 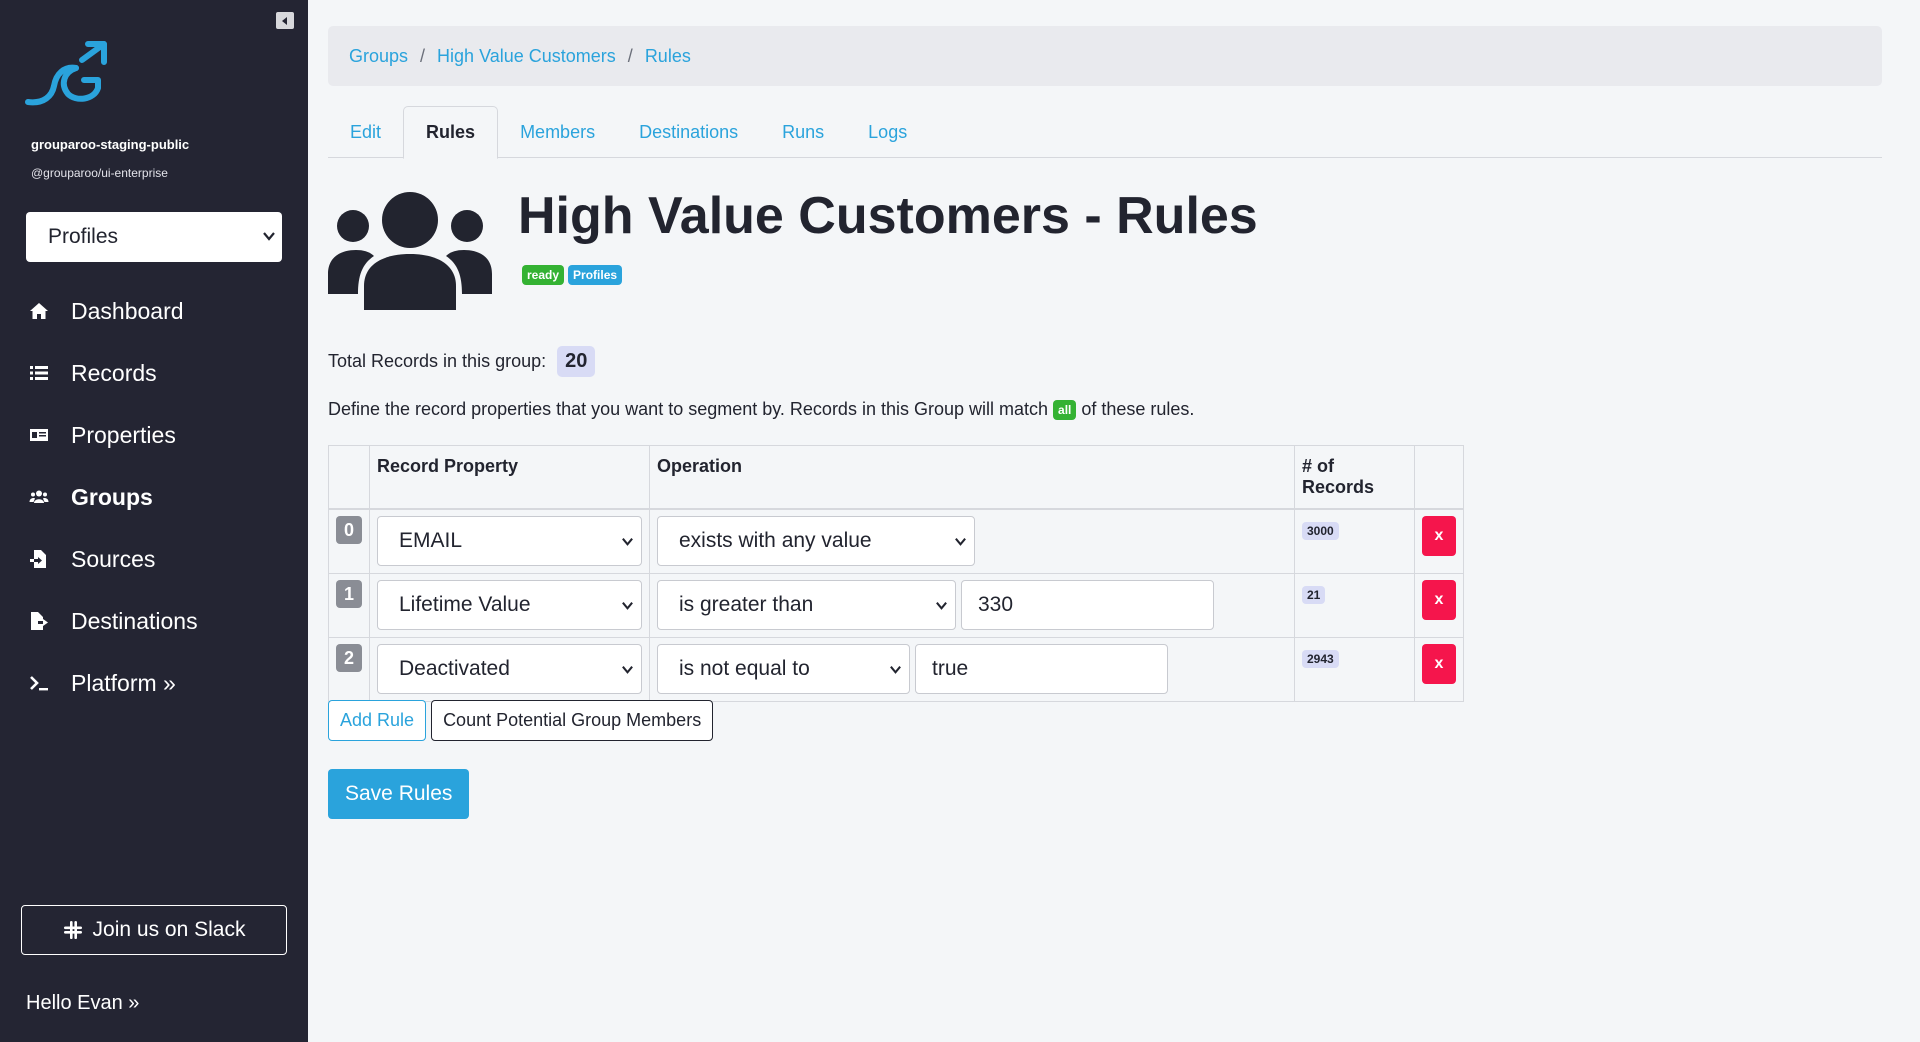 I want to click on rule-record-count: 21, so click(x=1314, y=594).